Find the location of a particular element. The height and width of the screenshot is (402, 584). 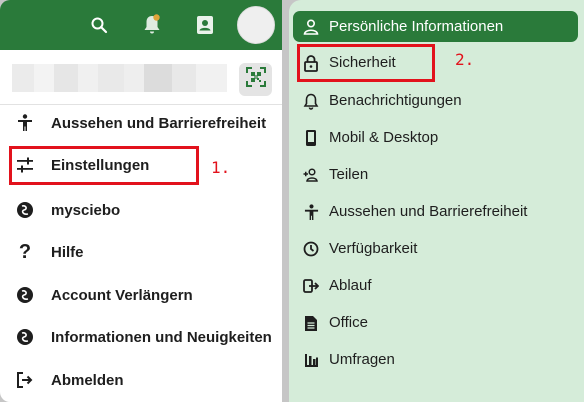

settings-nav-label: Benachrichtigungen is located at coordinates (395, 100).